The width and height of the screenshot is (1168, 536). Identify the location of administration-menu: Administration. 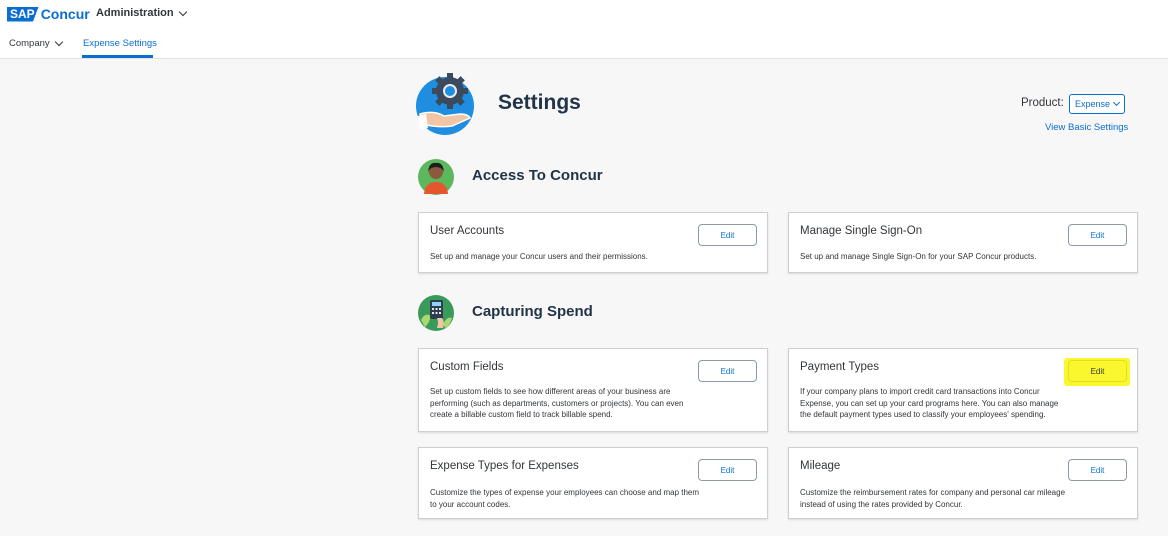
(141, 13).